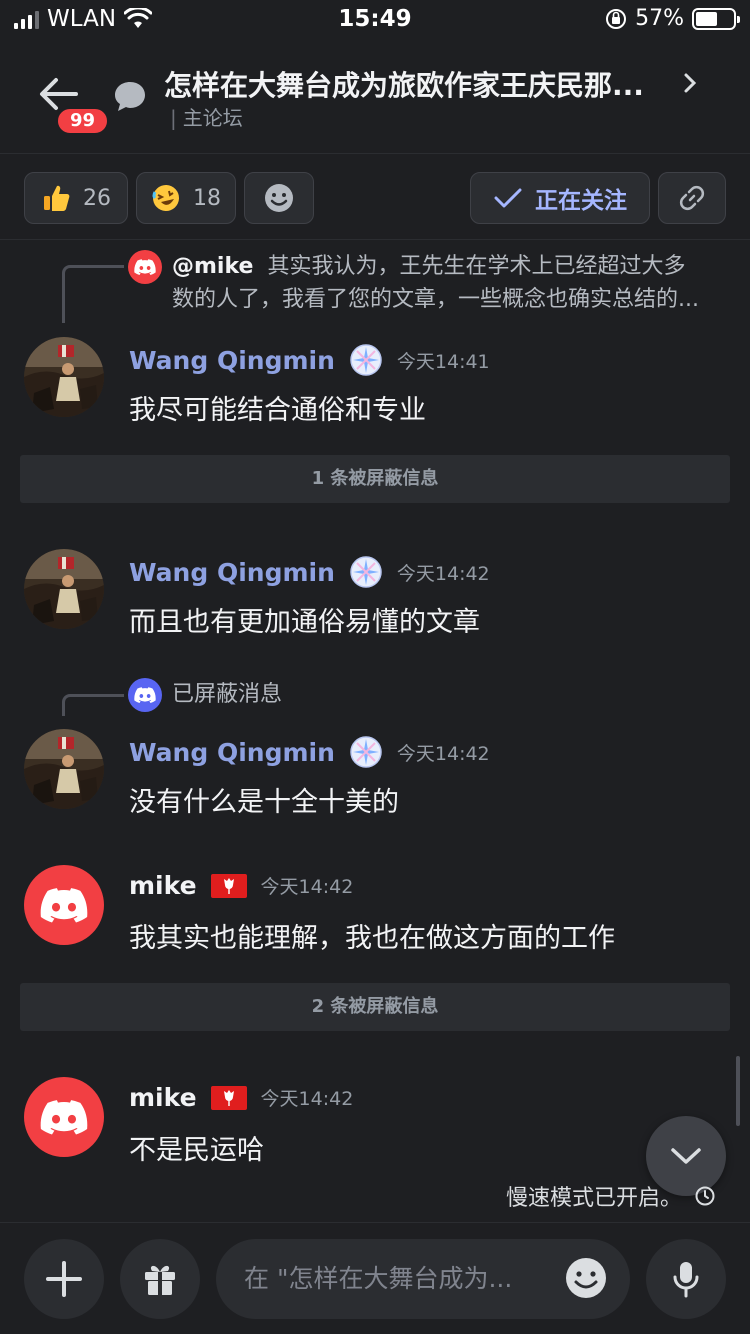 This screenshot has width=750, height=1334. What do you see at coordinates (586, 1278) in the screenshot?
I see `emoji-picker-icon` at bounding box center [586, 1278].